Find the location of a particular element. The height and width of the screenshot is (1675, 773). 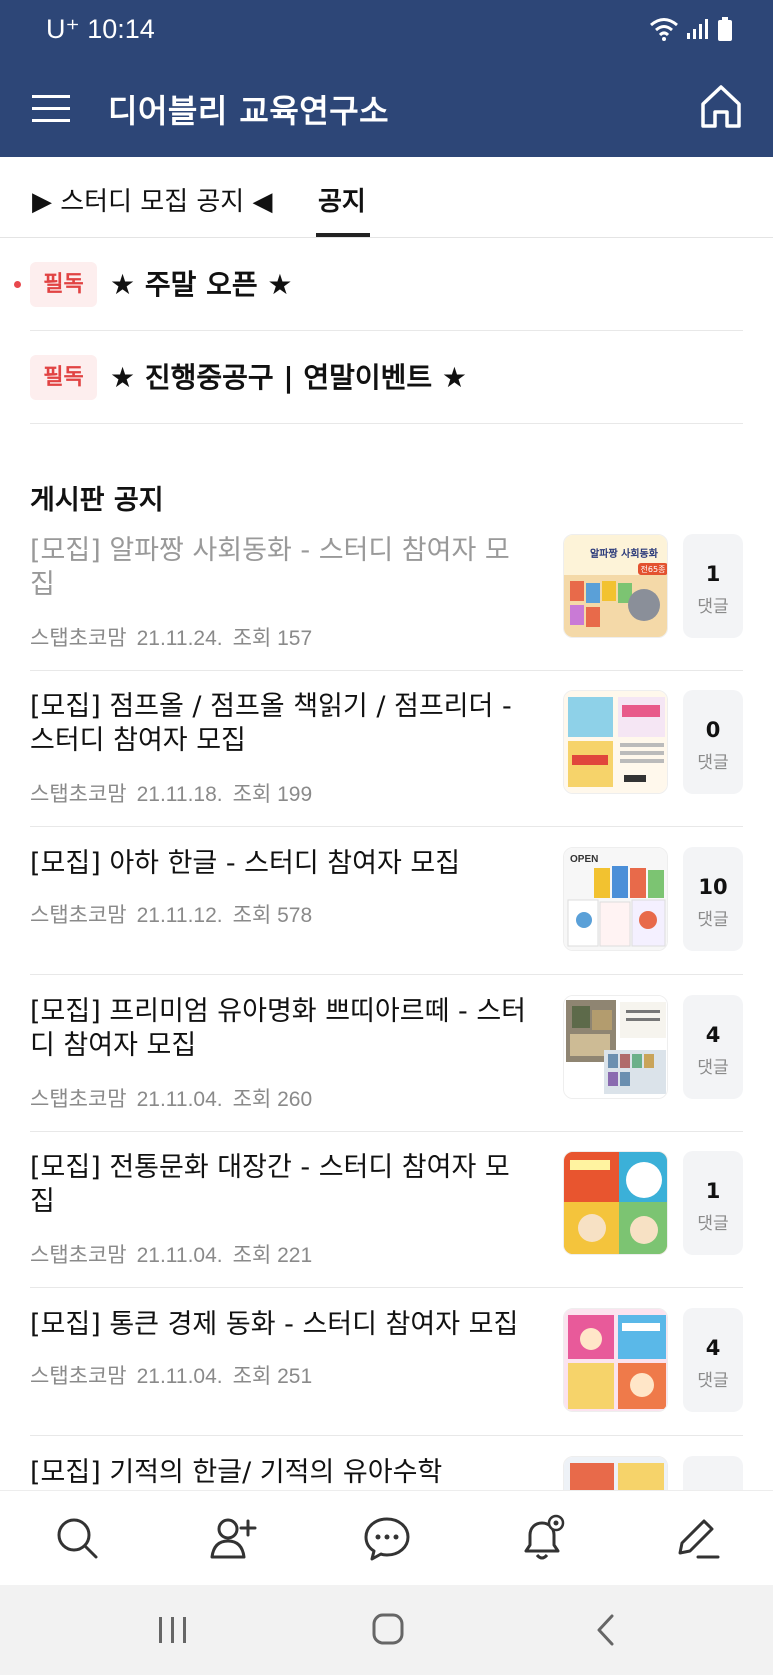

add-member-icon is located at coordinates (233, 1538).